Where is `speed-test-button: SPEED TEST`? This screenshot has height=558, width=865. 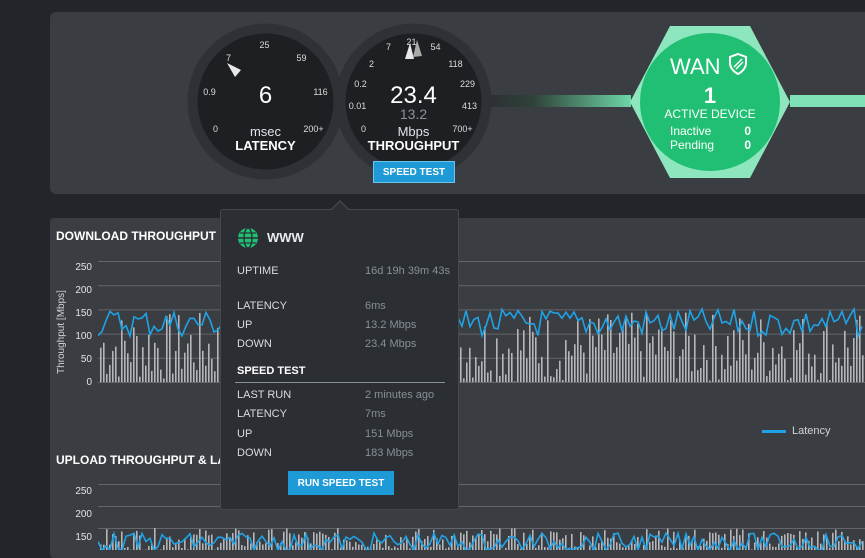 speed-test-button: SPEED TEST is located at coordinates (414, 172).